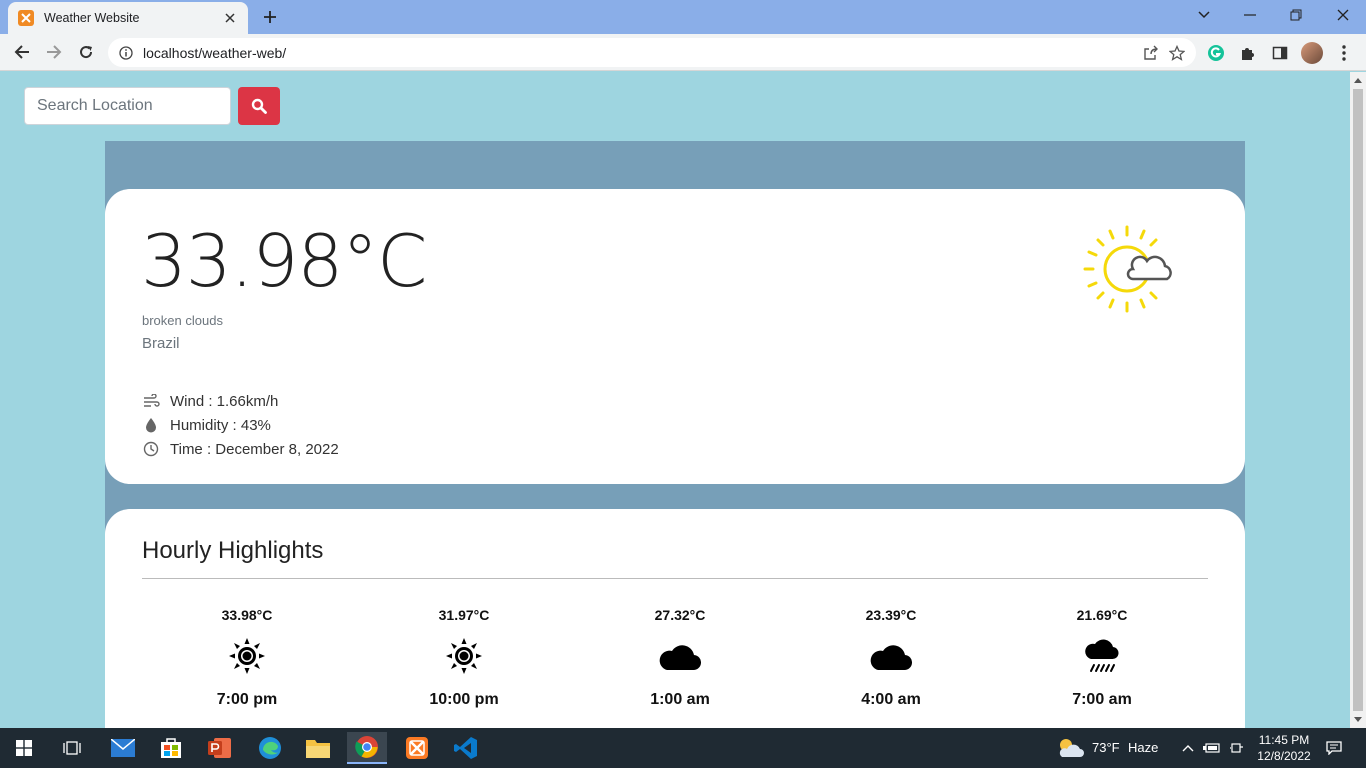 This screenshot has height=768, width=1366. Describe the element at coordinates (270, 748) in the screenshot. I see `edge-icon` at that location.